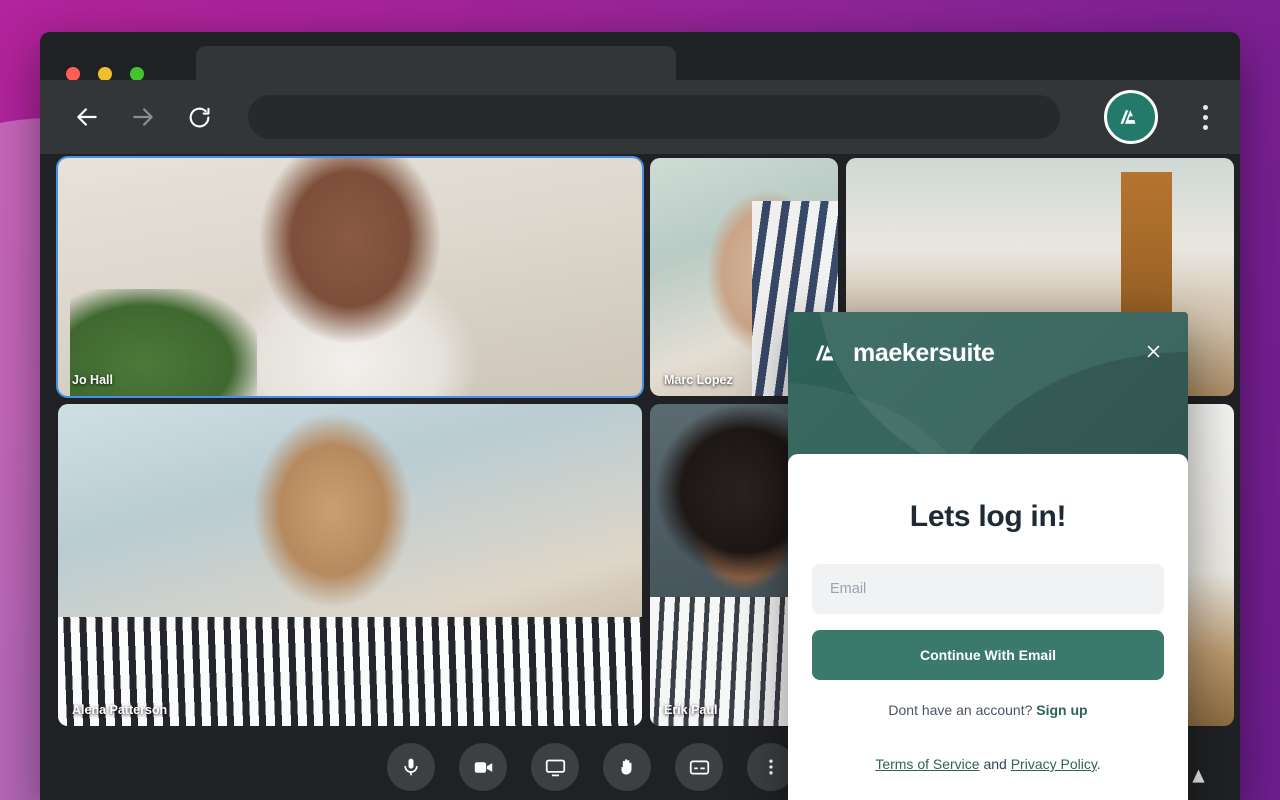 The width and height of the screenshot is (1280, 800). I want to click on microphone-button, so click(411, 767).